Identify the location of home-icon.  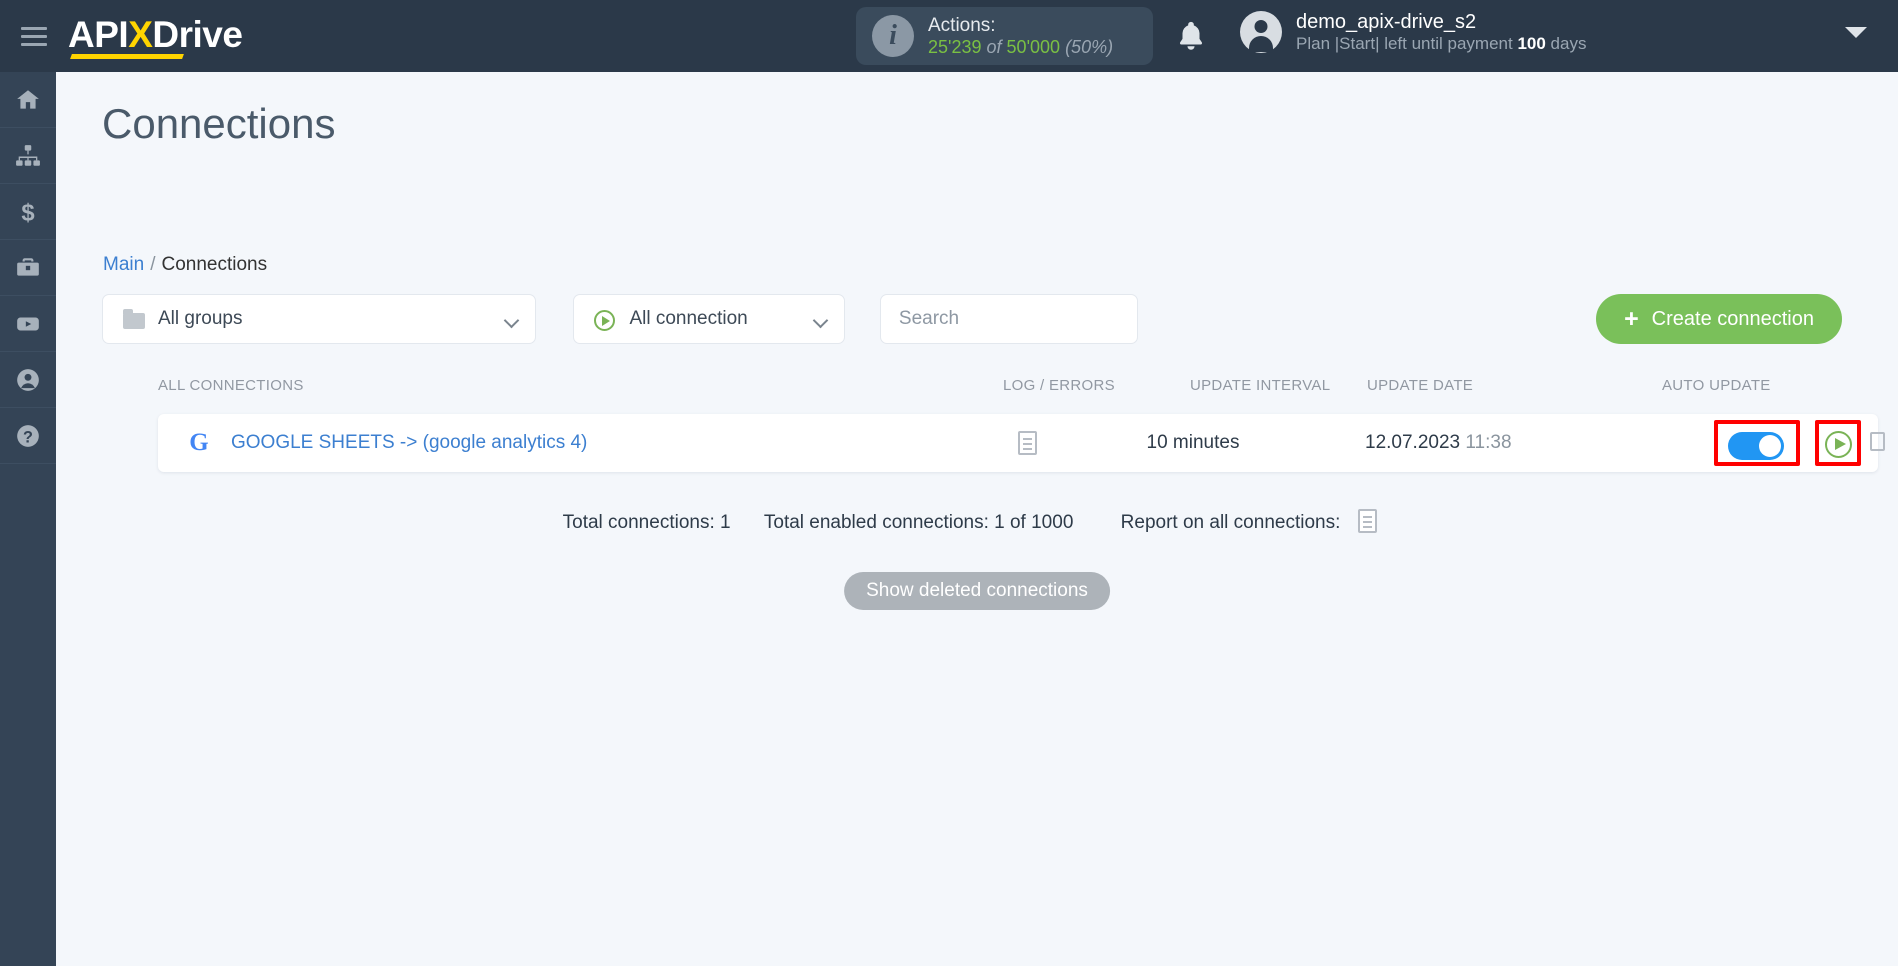
(28, 99).